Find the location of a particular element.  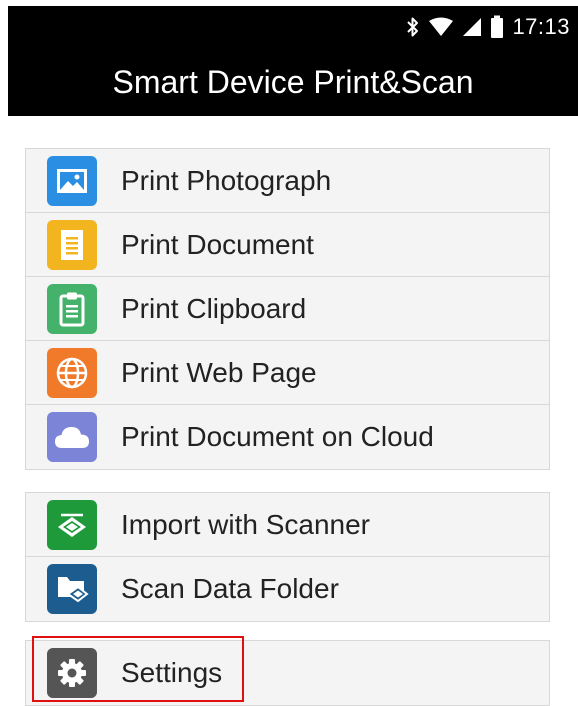

bluetooth-icon is located at coordinates (413, 27).